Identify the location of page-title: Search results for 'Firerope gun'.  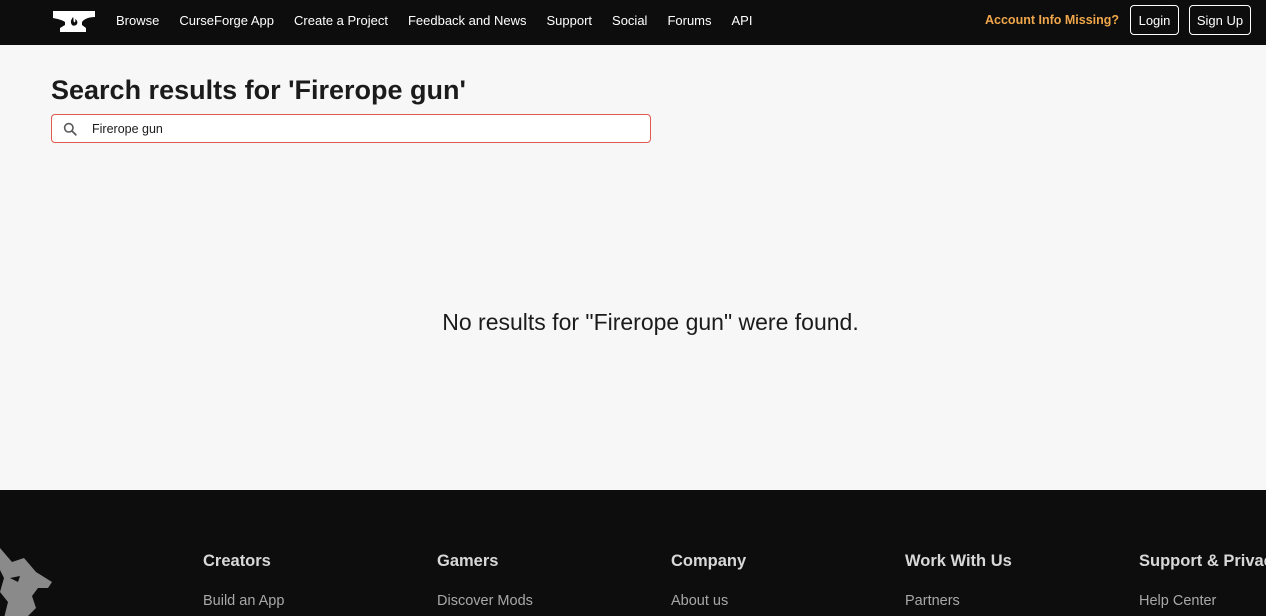
(258, 90).